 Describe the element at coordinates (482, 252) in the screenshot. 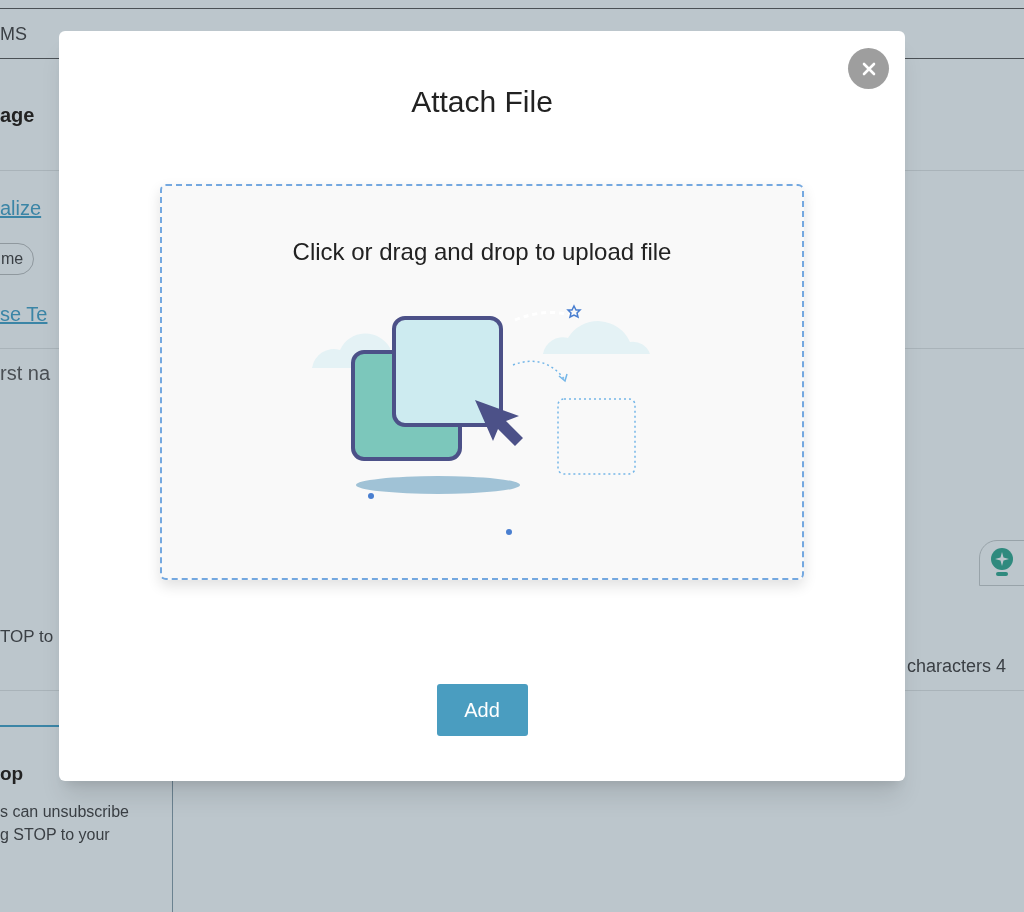

I see `upload-instruction: Click or drag and drop to upload file` at that location.